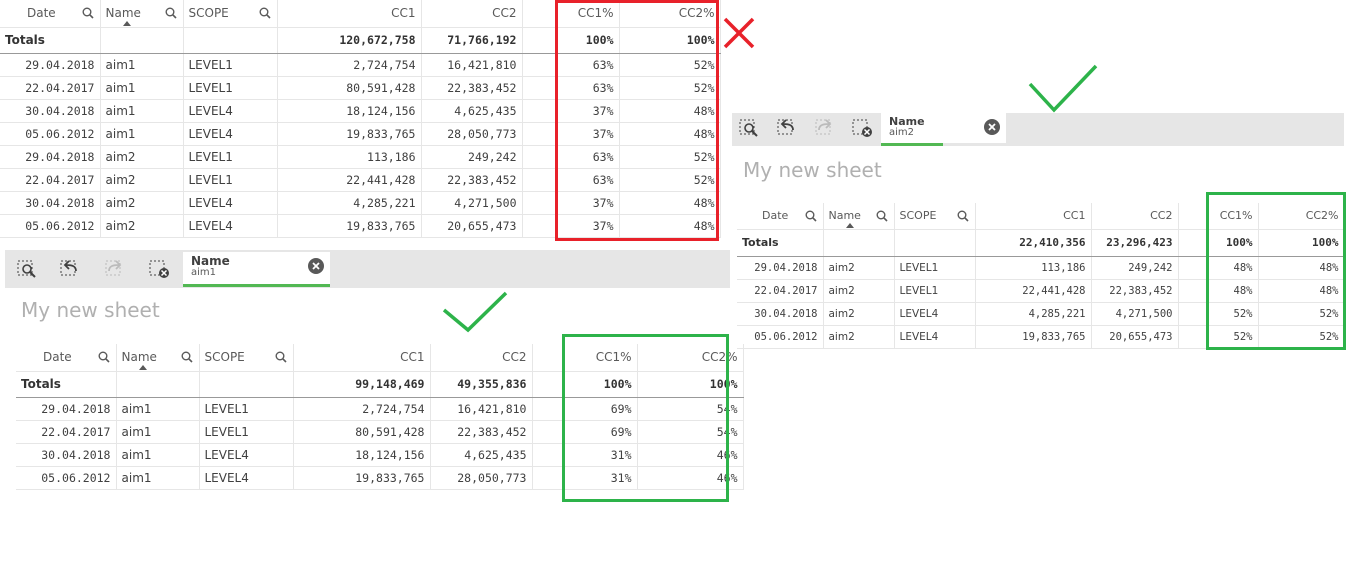 Image resolution: width=1353 pixels, height=567 pixels. What do you see at coordinates (472, 226) in the screenshot?
I see `cell-cc2: 20,655,473` at bounding box center [472, 226].